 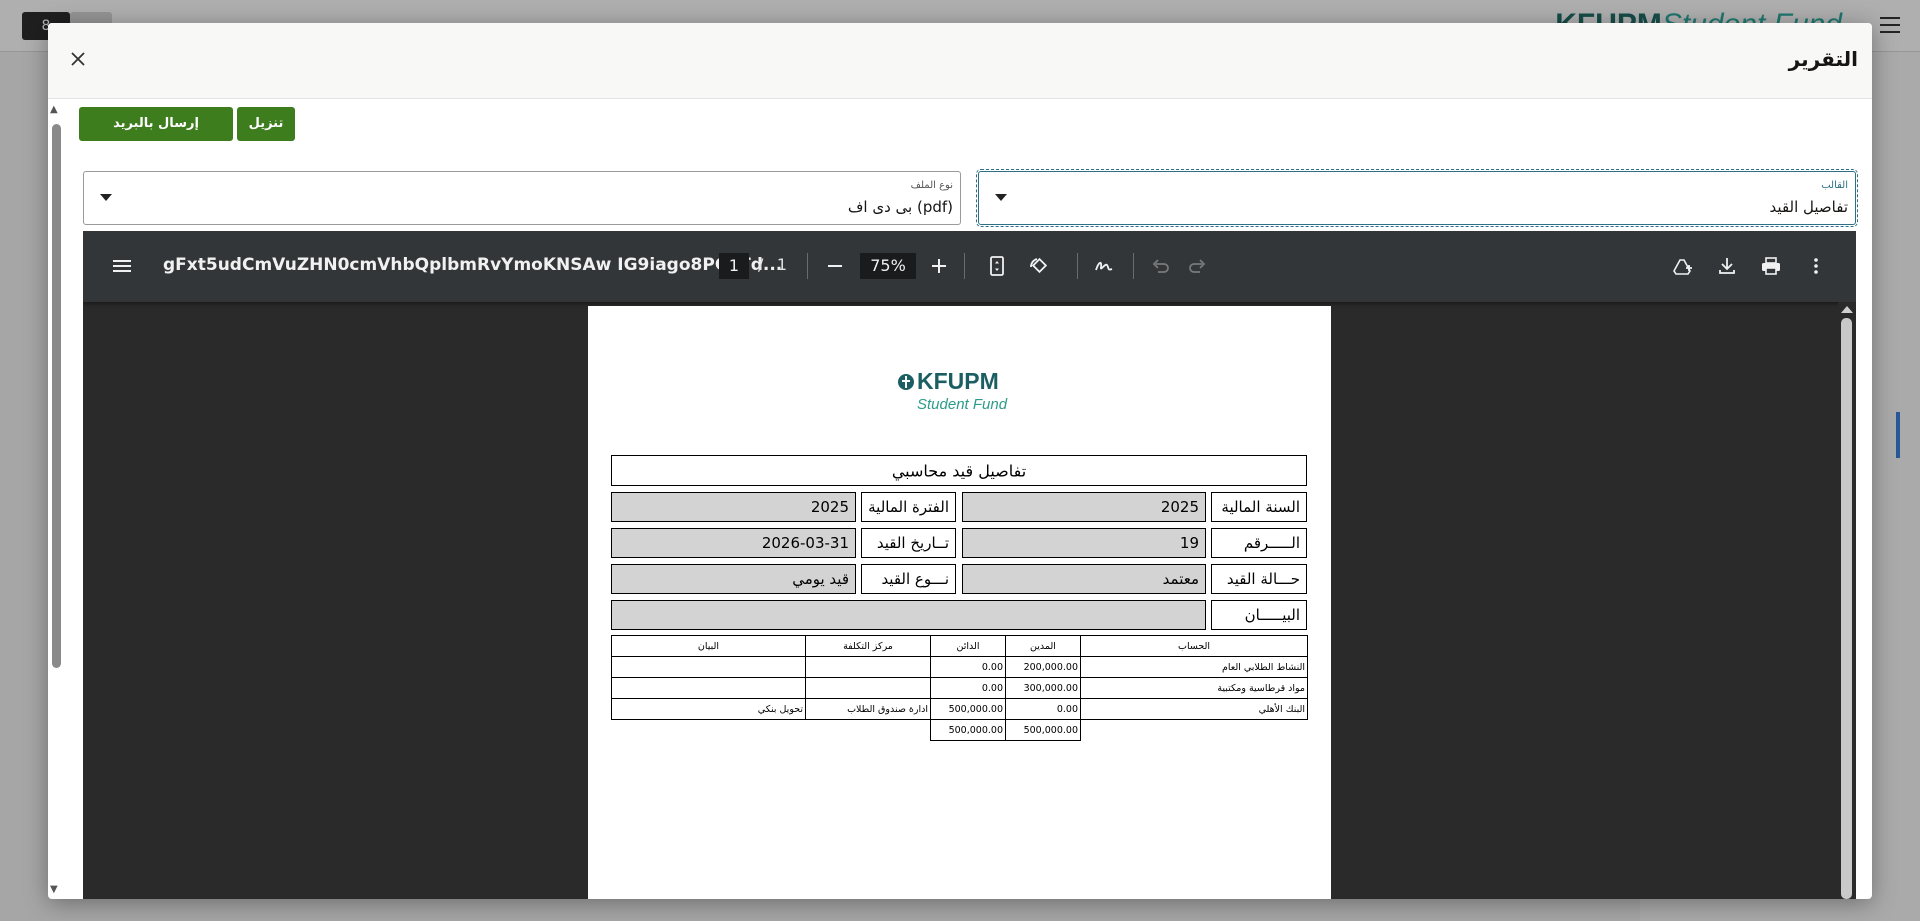 What do you see at coordinates (1834, 185) in the screenshot?
I see `template-select-label: القالب` at bounding box center [1834, 185].